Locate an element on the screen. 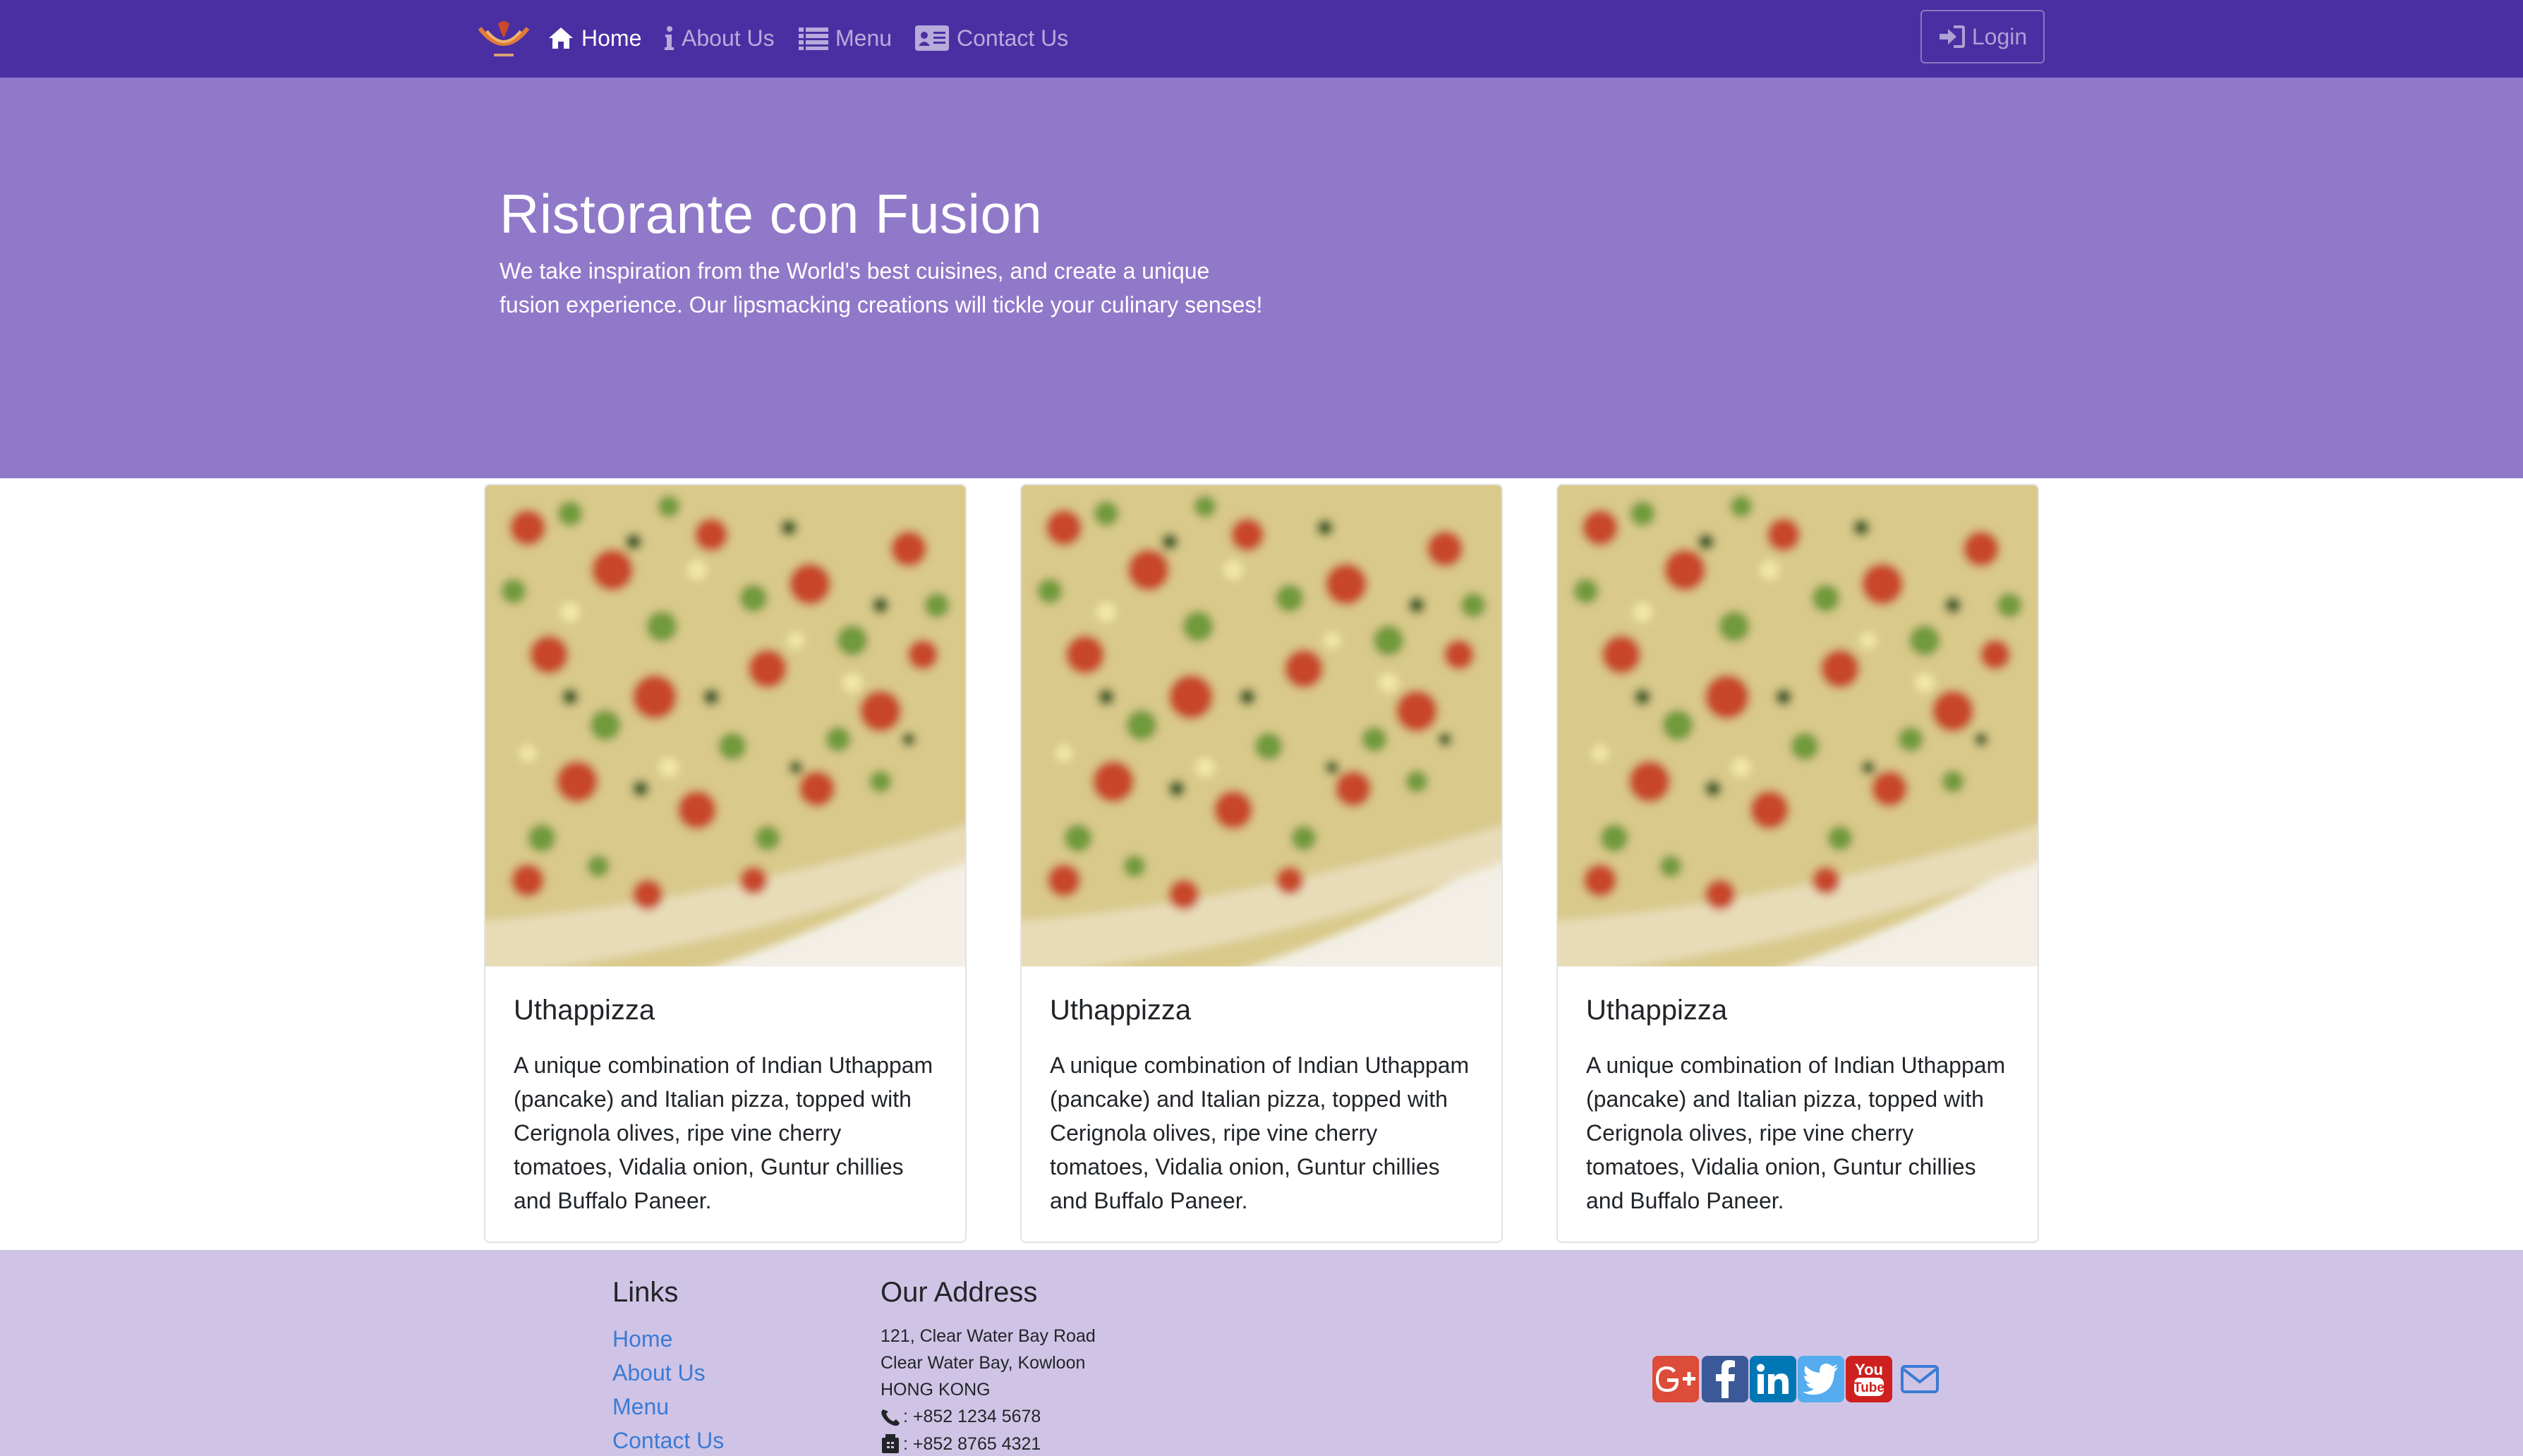 This screenshot has height=1456, width=2523. nav-item-about: About Us is located at coordinates (719, 38).